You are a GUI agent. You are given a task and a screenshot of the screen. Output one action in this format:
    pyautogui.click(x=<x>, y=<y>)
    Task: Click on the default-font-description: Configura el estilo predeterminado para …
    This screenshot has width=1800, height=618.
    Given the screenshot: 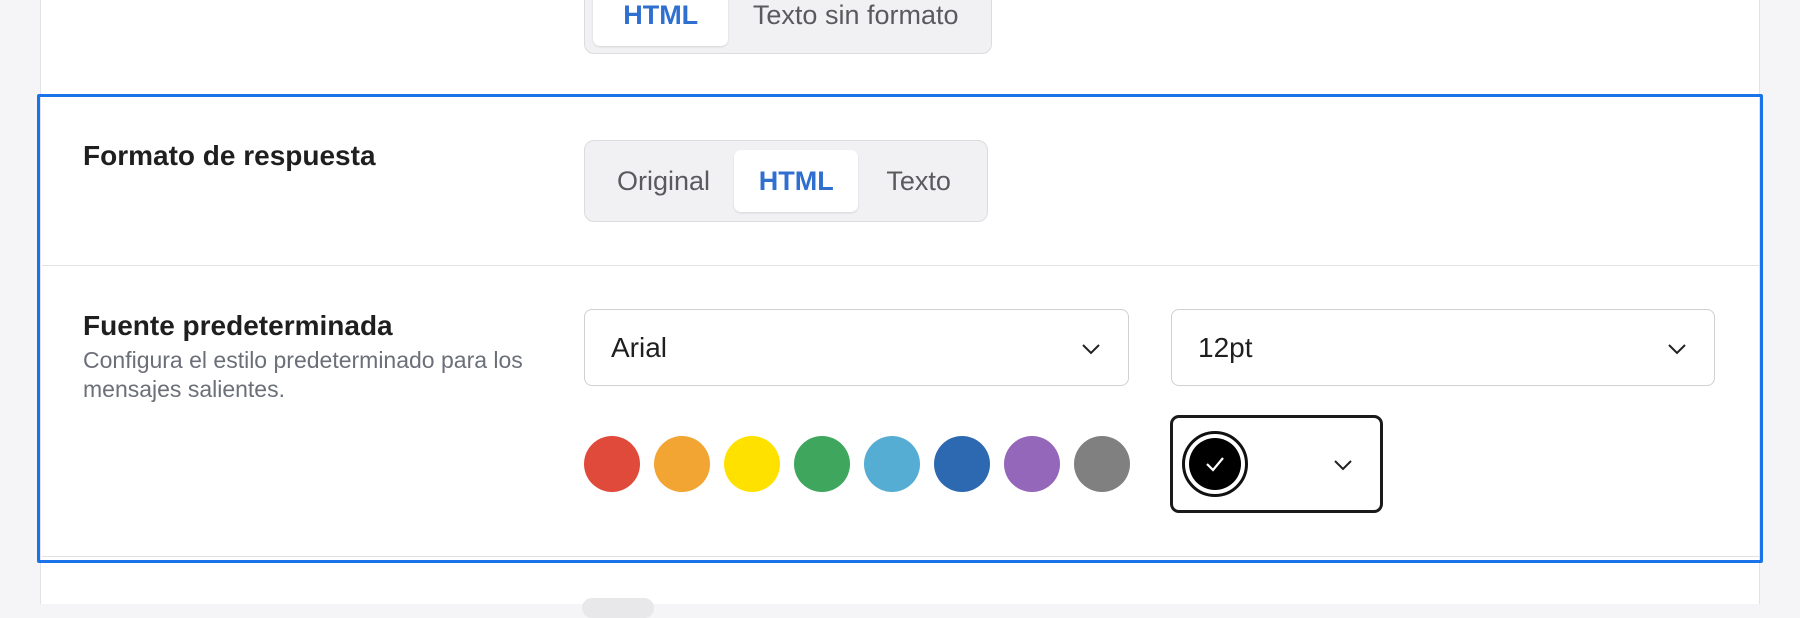 What is the action you would take?
    pyautogui.click(x=303, y=374)
    